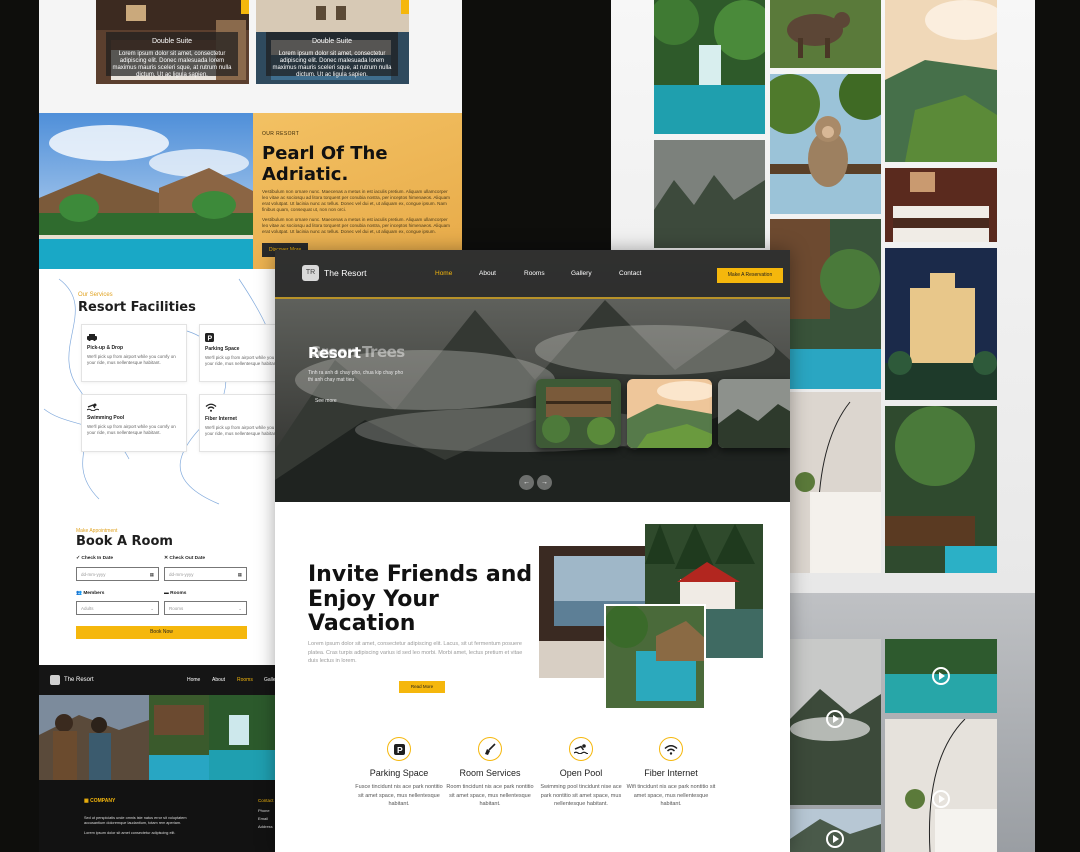 The height and width of the screenshot is (852, 1080). What do you see at coordinates (117, 608) in the screenshot?
I see `members-select: Adults ⌄` at bounding box center [117, 608].